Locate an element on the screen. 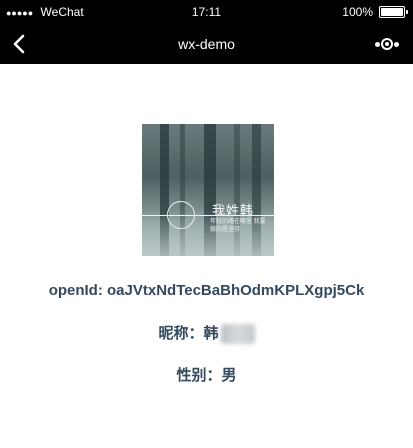  openid-value: oaJVtxNdTecBaBhOdmKPLXgpj5Ck is located at coordinates (236, 290).